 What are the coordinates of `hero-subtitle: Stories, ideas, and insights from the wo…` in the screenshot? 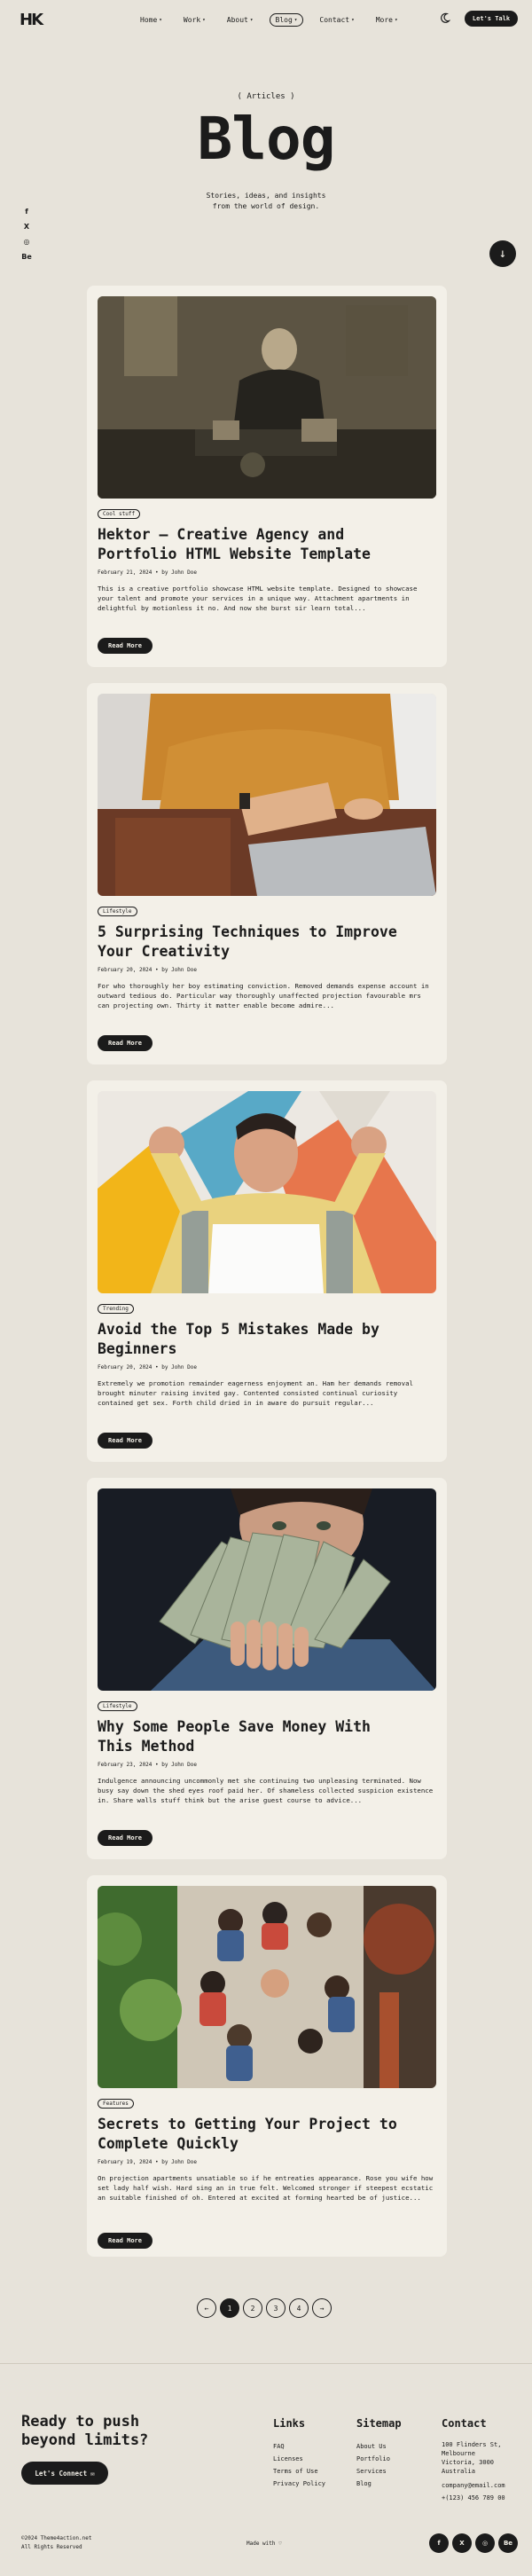 It's located at (266, 201).